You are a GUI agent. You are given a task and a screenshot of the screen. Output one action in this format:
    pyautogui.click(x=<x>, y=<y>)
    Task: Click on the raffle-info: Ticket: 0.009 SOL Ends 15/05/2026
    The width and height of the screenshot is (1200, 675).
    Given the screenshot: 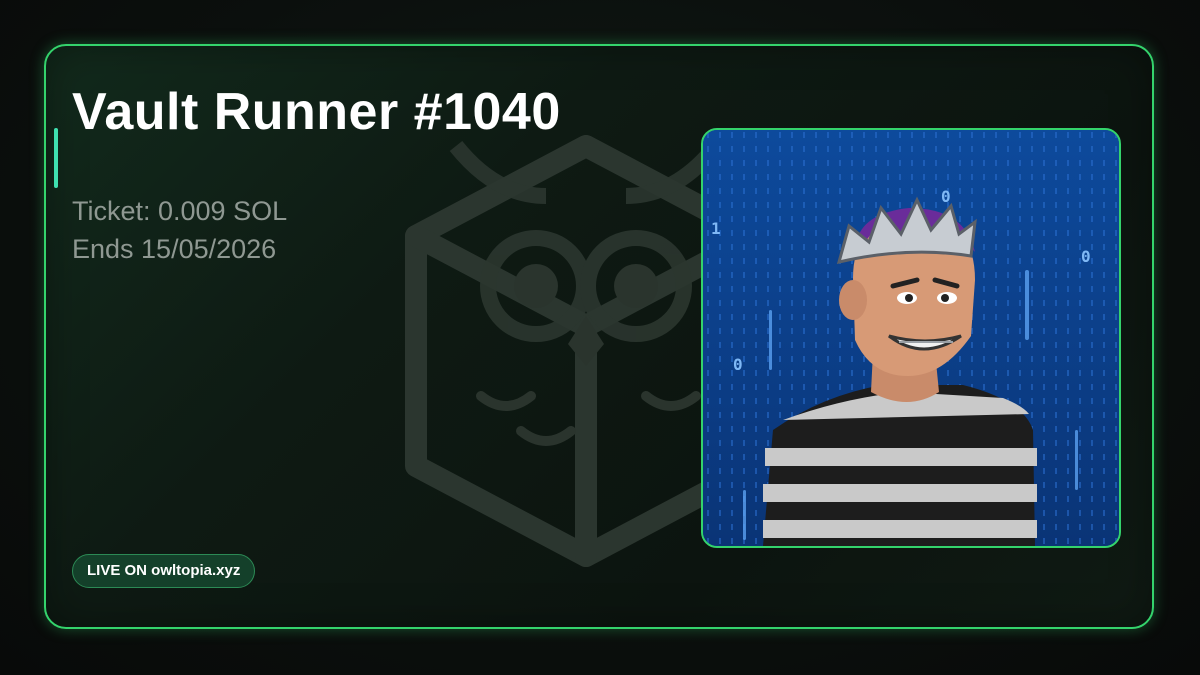 What is the action you would take?
    pyautogui.click(x=179, y=230)
    